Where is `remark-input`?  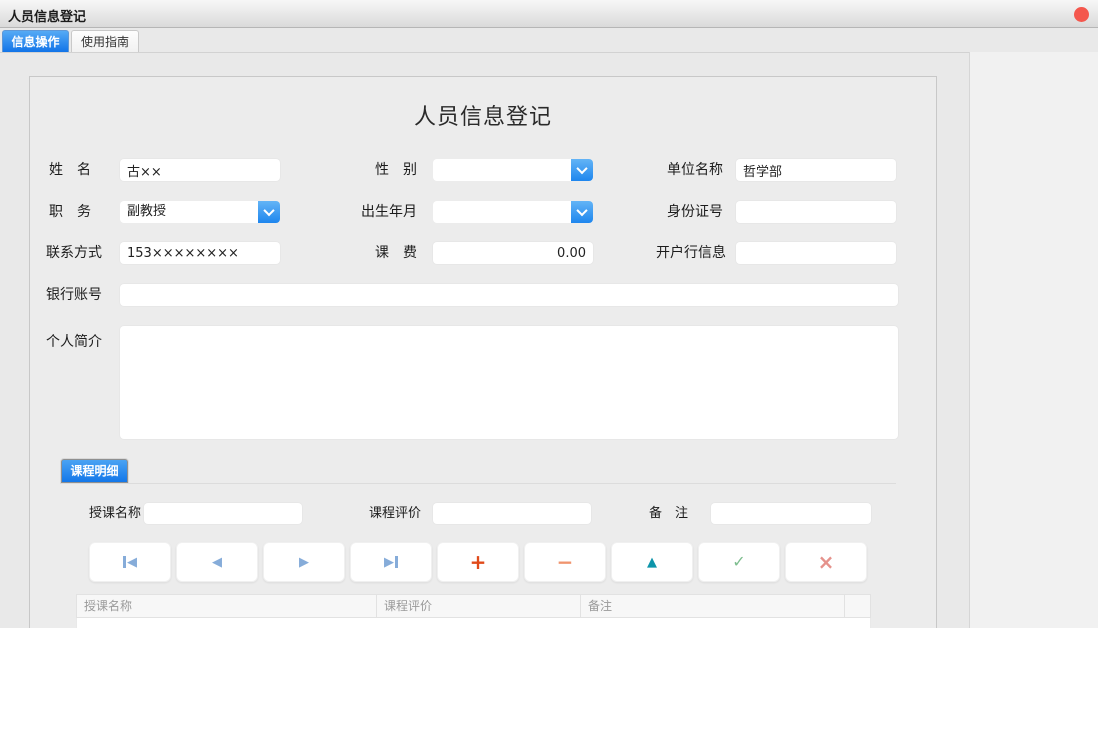
remark-input is located at coordinates (791, 513).